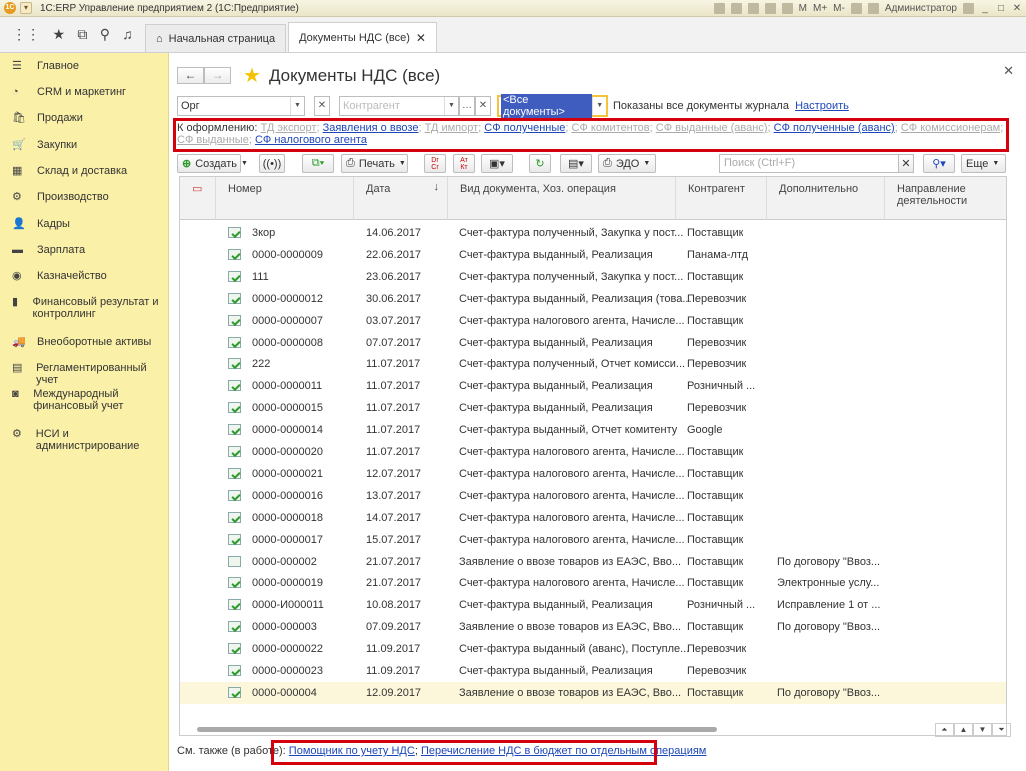  I want to click on calculator-icon, so click(770, 8).